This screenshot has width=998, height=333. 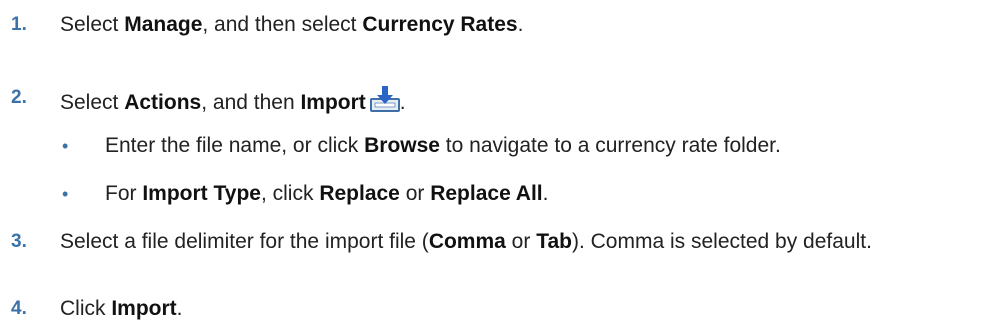 What do you see at coordinates (19, 241) in the screenshot?
I see `step-number: 3.` at bounding box center [19, 241].